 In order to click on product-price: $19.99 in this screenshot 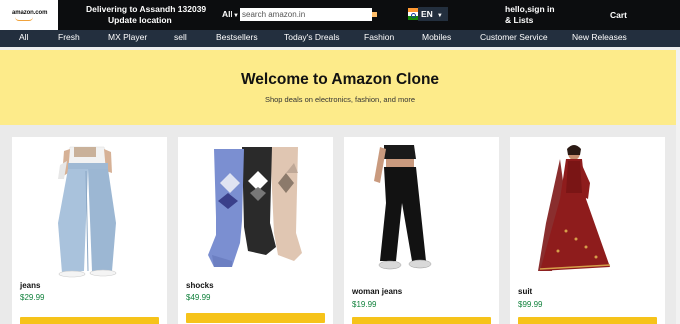, I will do `click(364, 304)`.